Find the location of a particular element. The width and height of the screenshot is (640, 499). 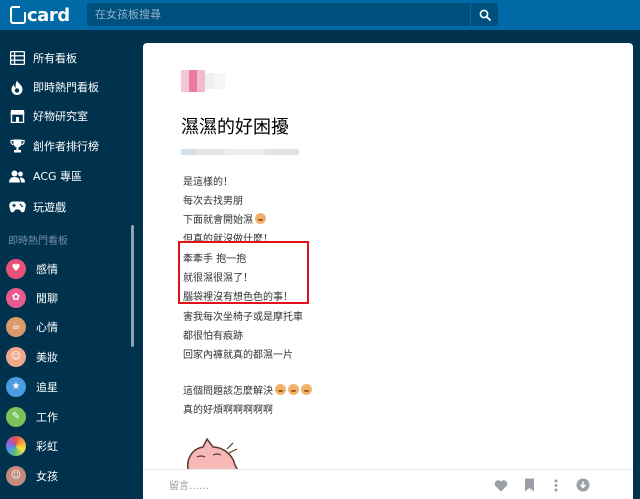

search-box is located at coordinates (278, 14).